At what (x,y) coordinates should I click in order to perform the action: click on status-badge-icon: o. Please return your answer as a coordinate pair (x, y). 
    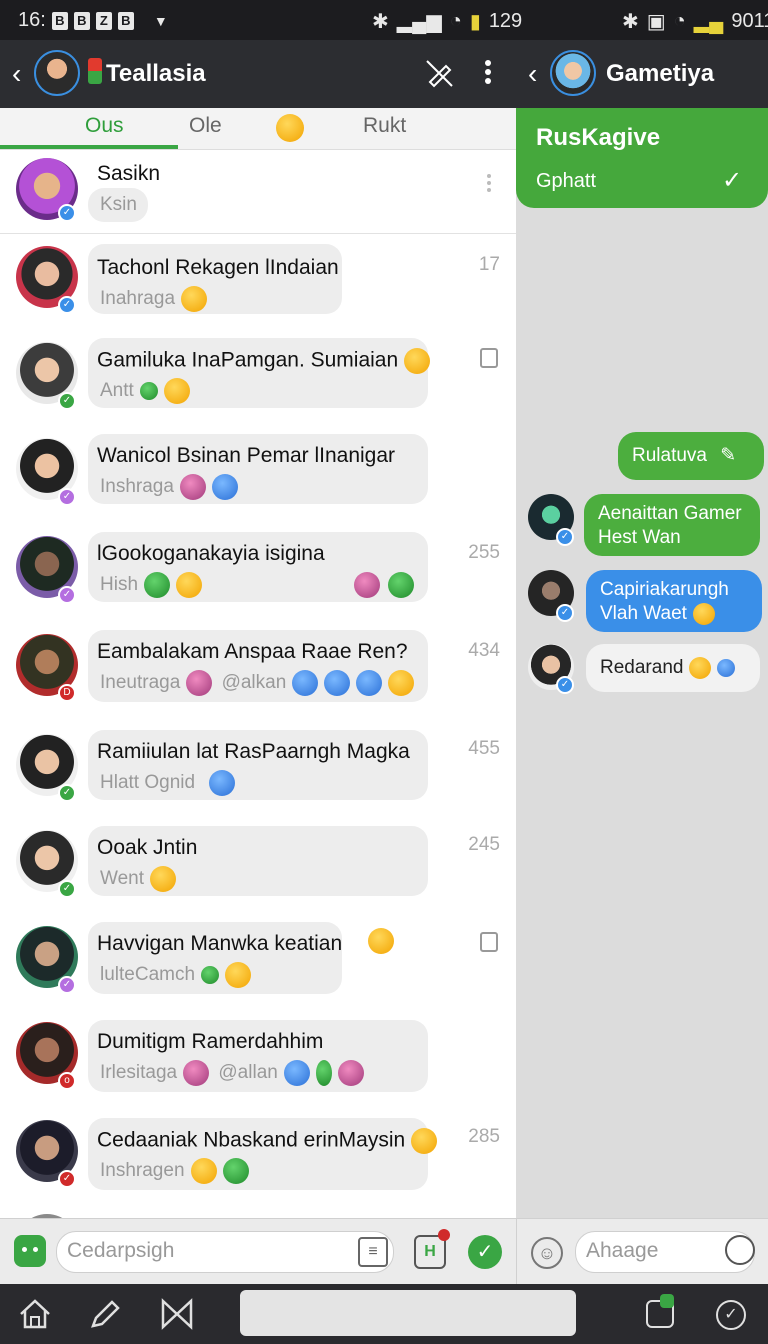
    Looking at the image, I should click on (67, 1081).